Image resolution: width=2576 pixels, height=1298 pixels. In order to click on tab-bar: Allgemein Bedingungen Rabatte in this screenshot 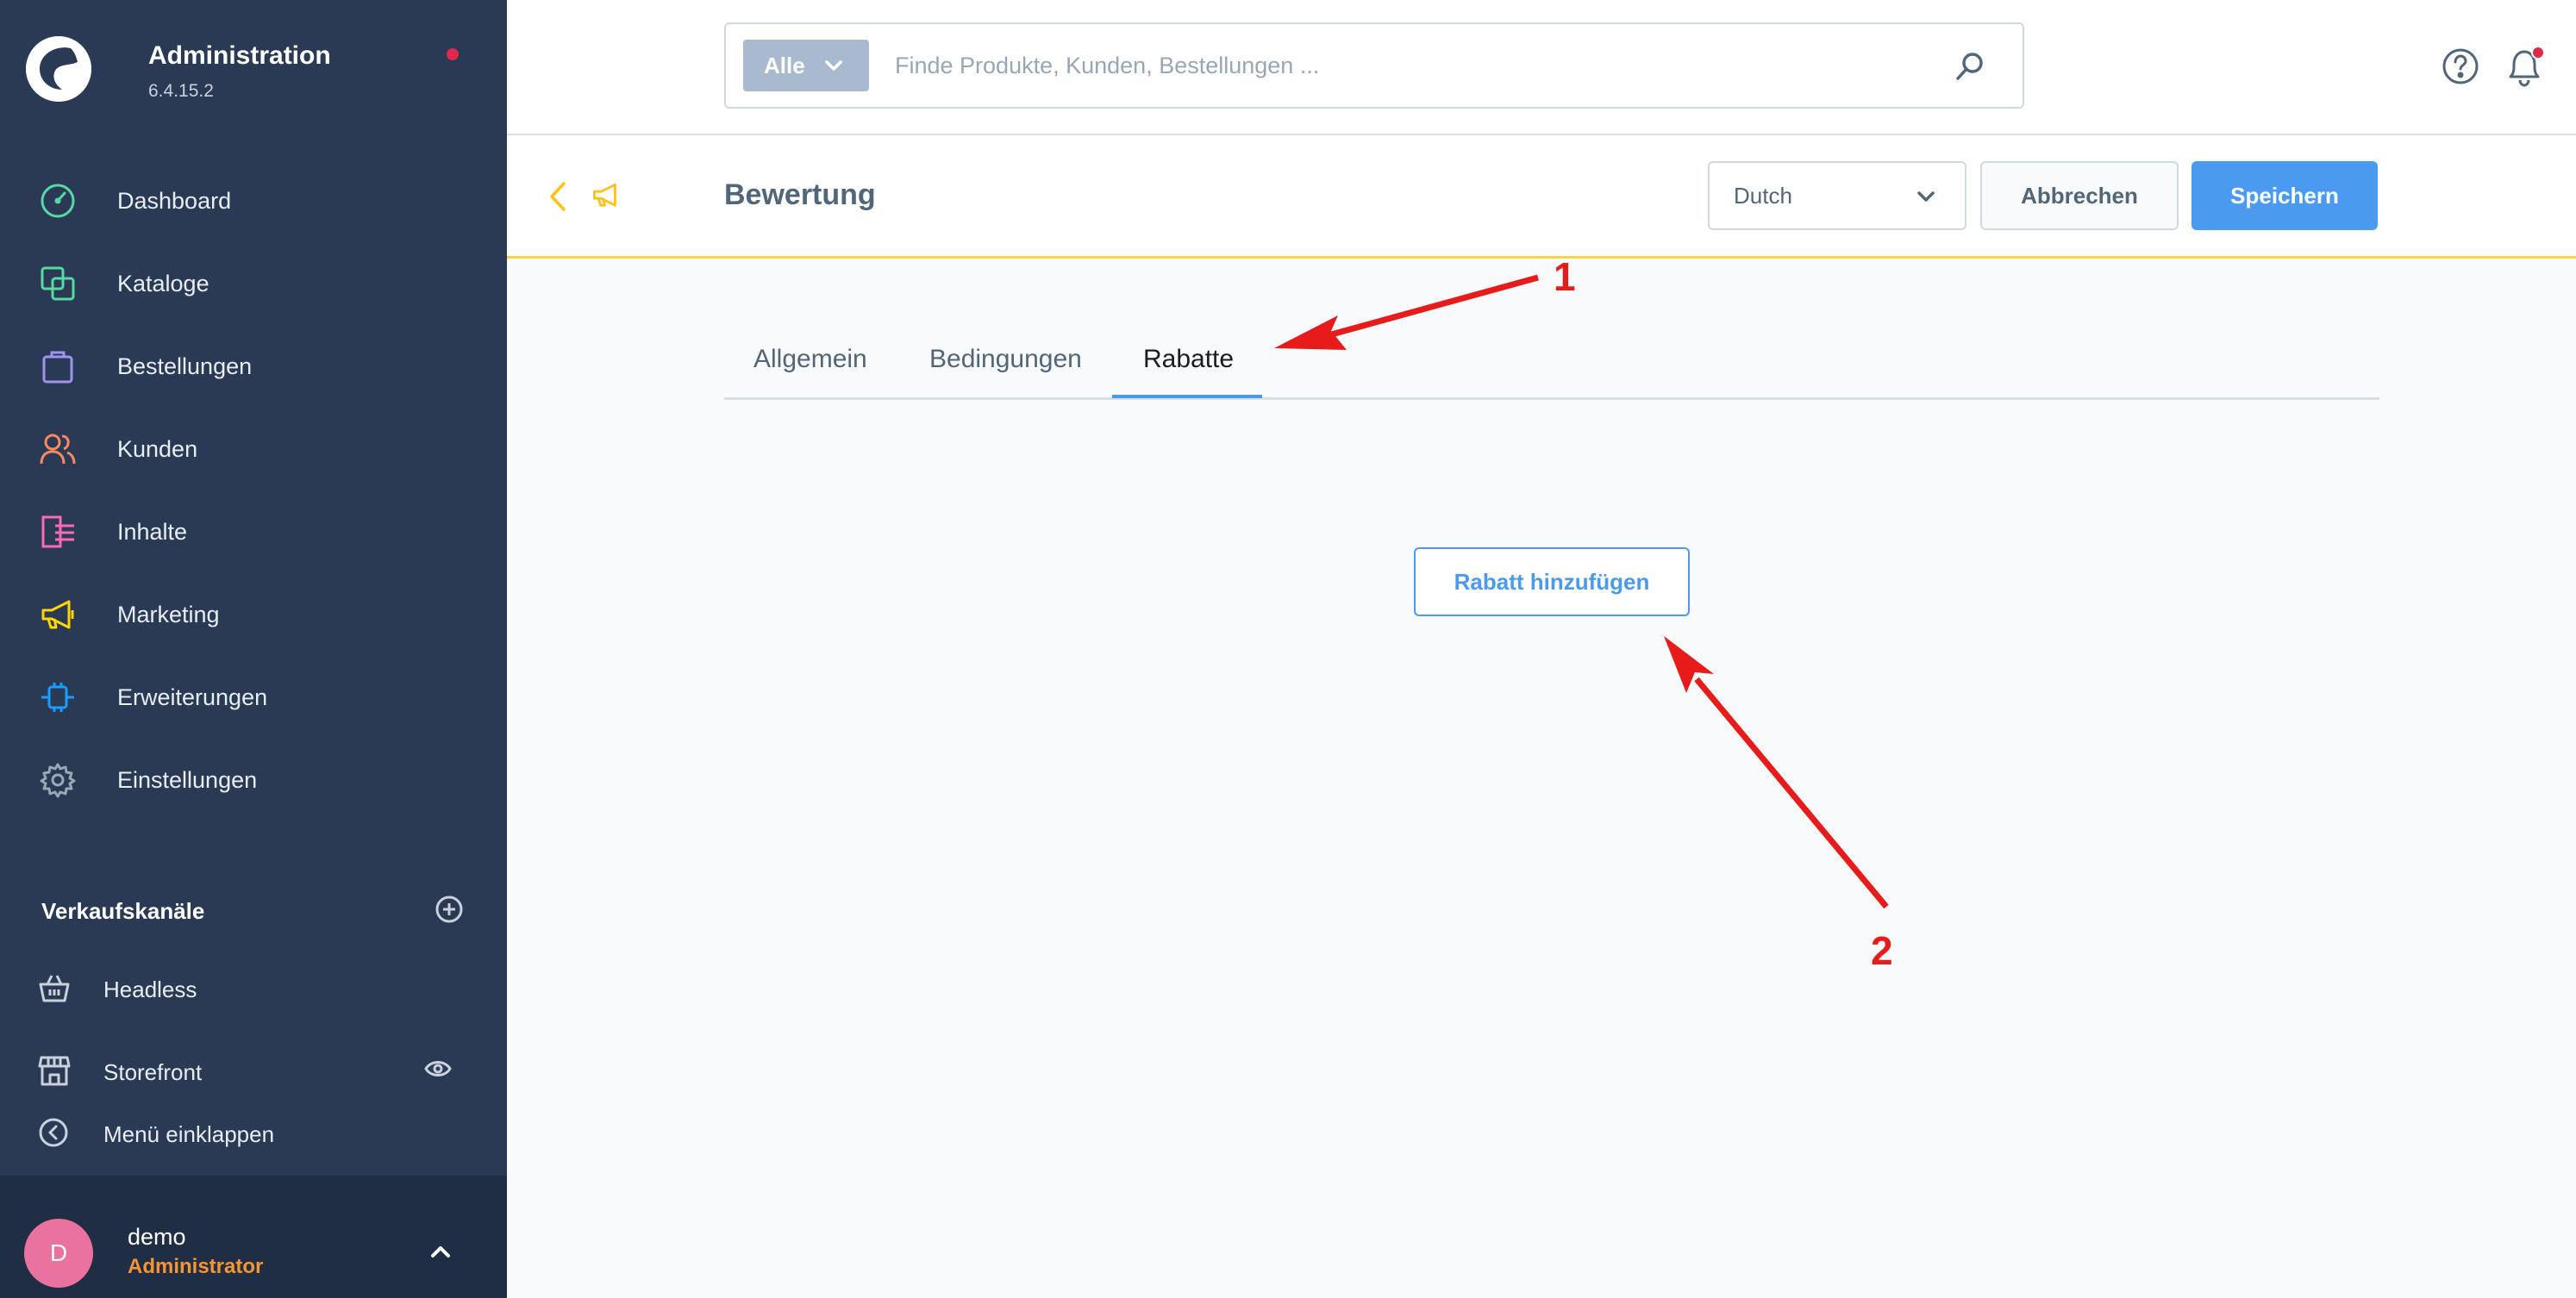, I will do `click(1551, 369)`.